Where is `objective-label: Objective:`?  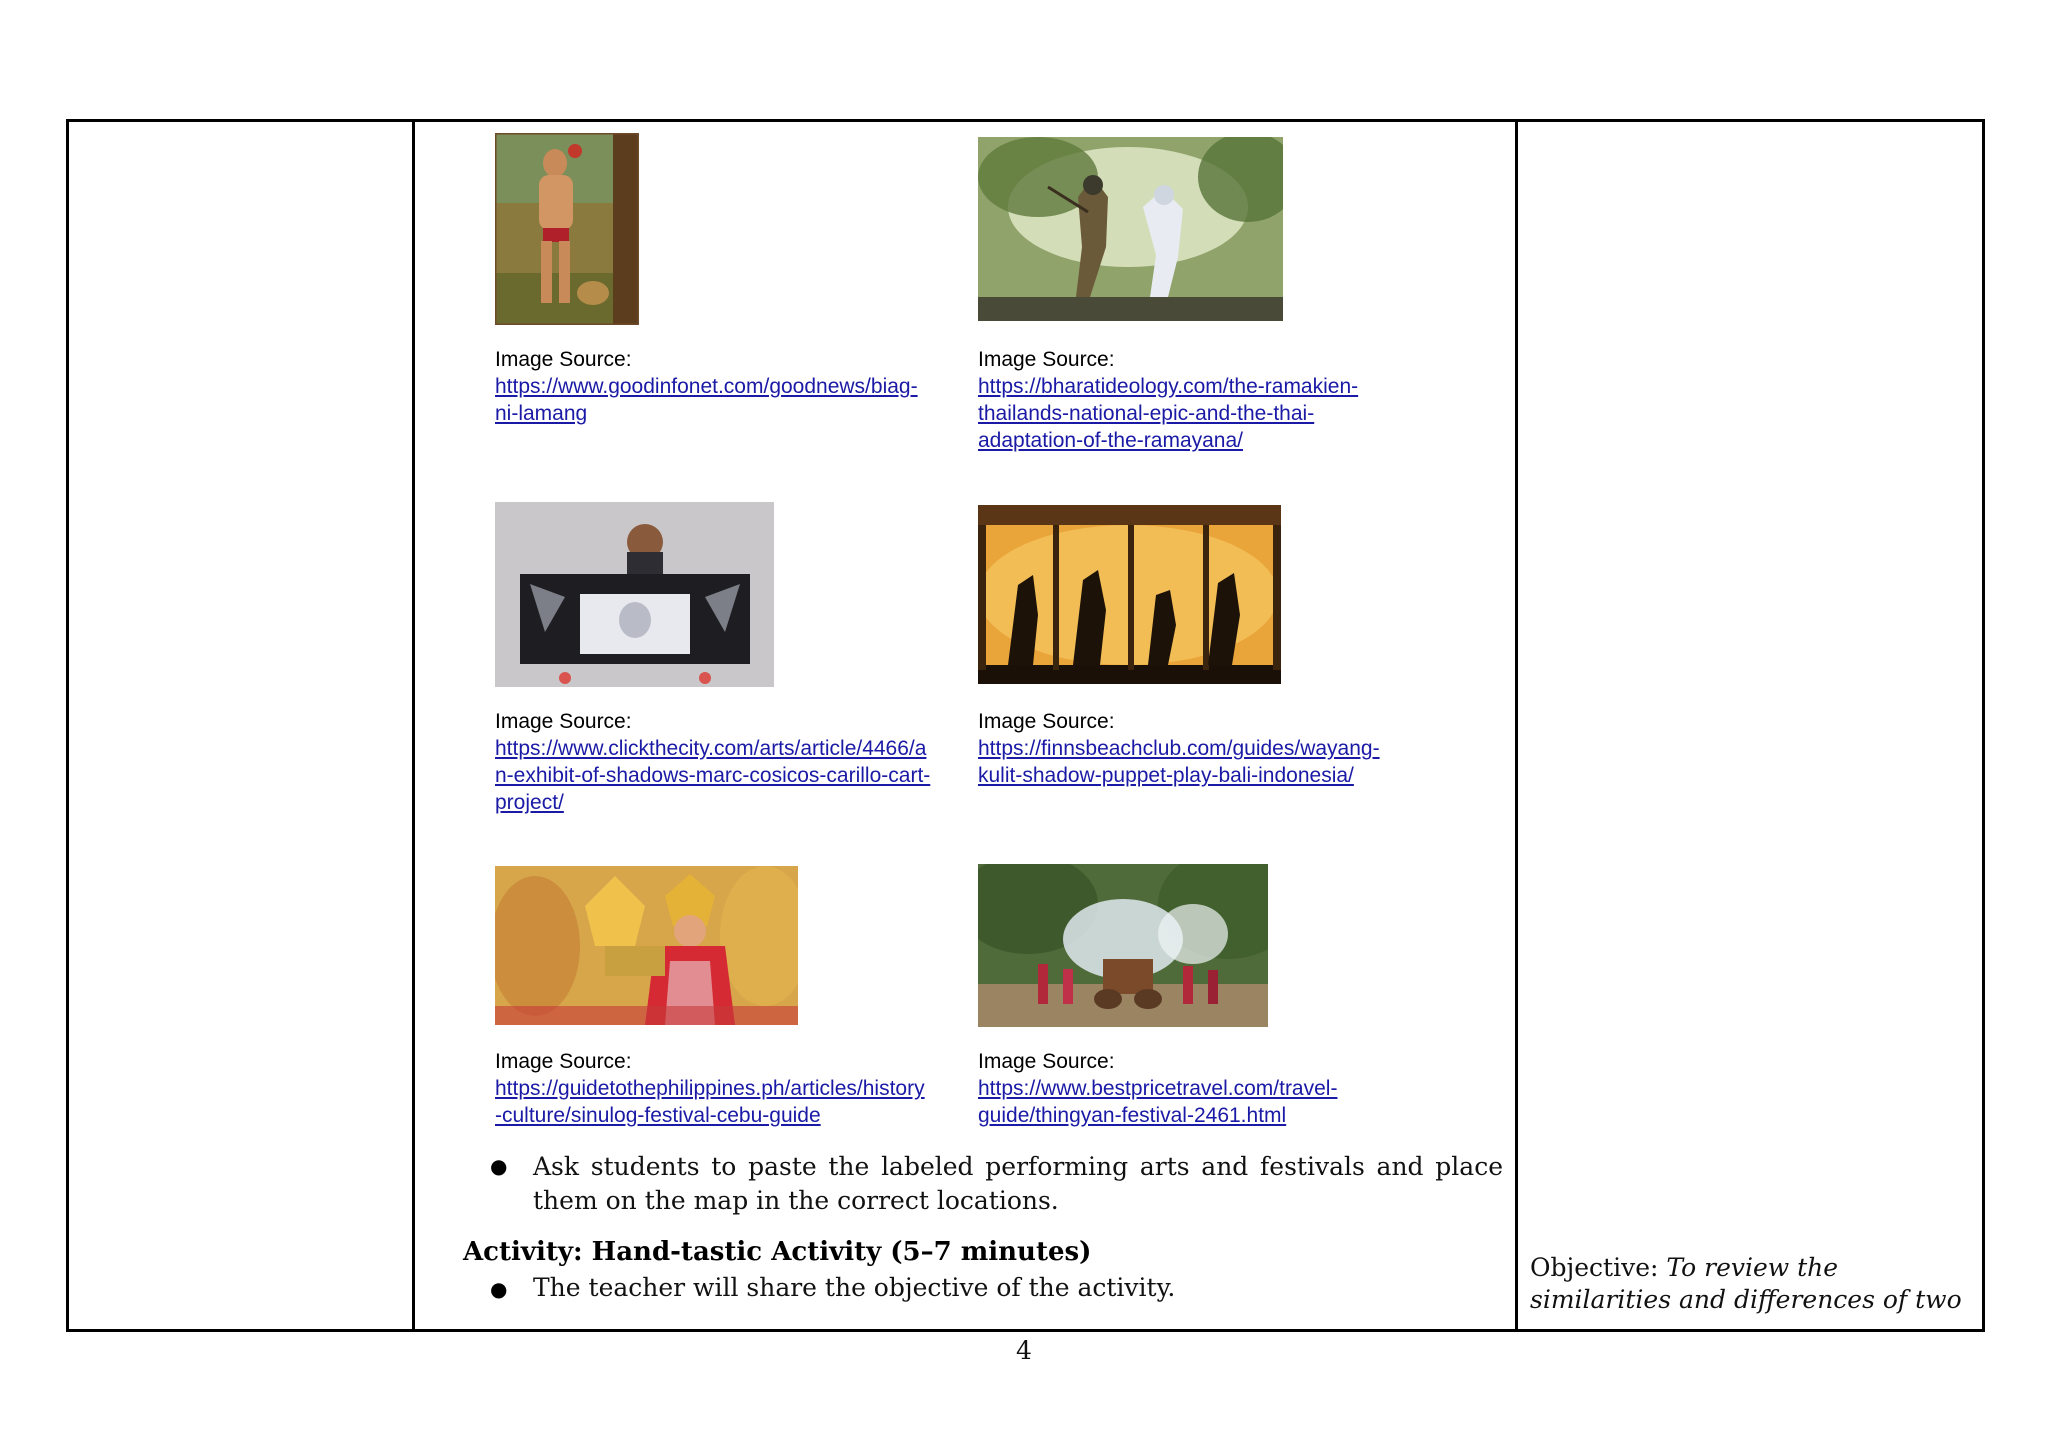
objective-label: Objective: is located at coordinates (1594, 1267).